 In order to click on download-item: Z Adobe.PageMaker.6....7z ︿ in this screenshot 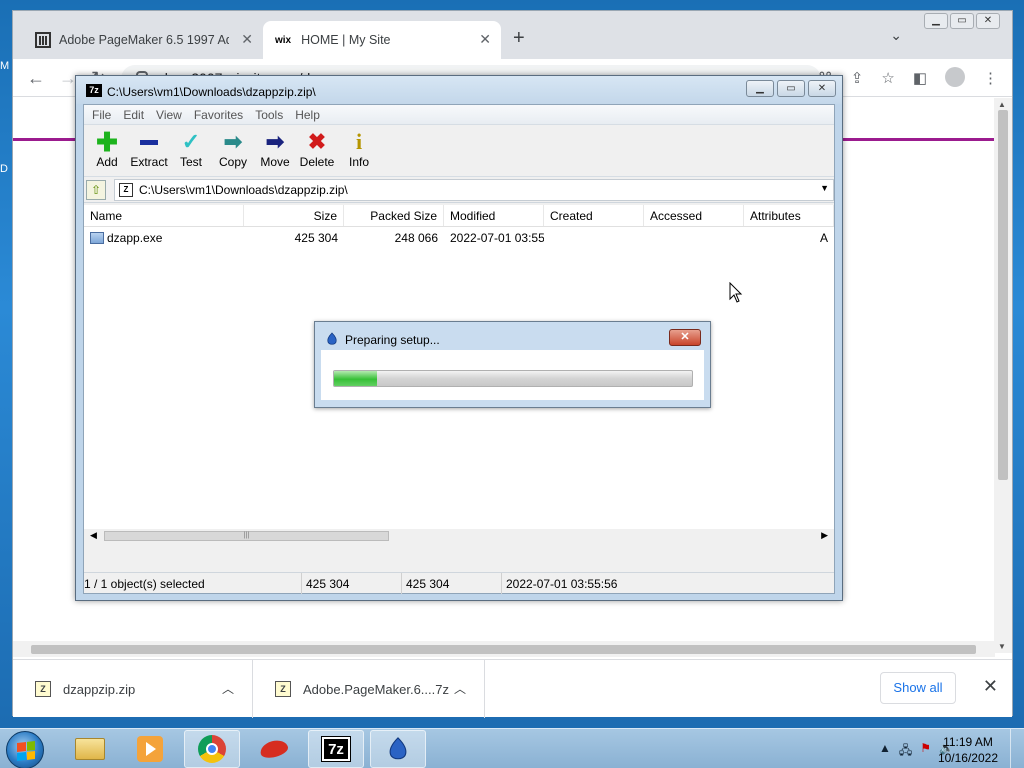, I will do `click(369, 689)`.